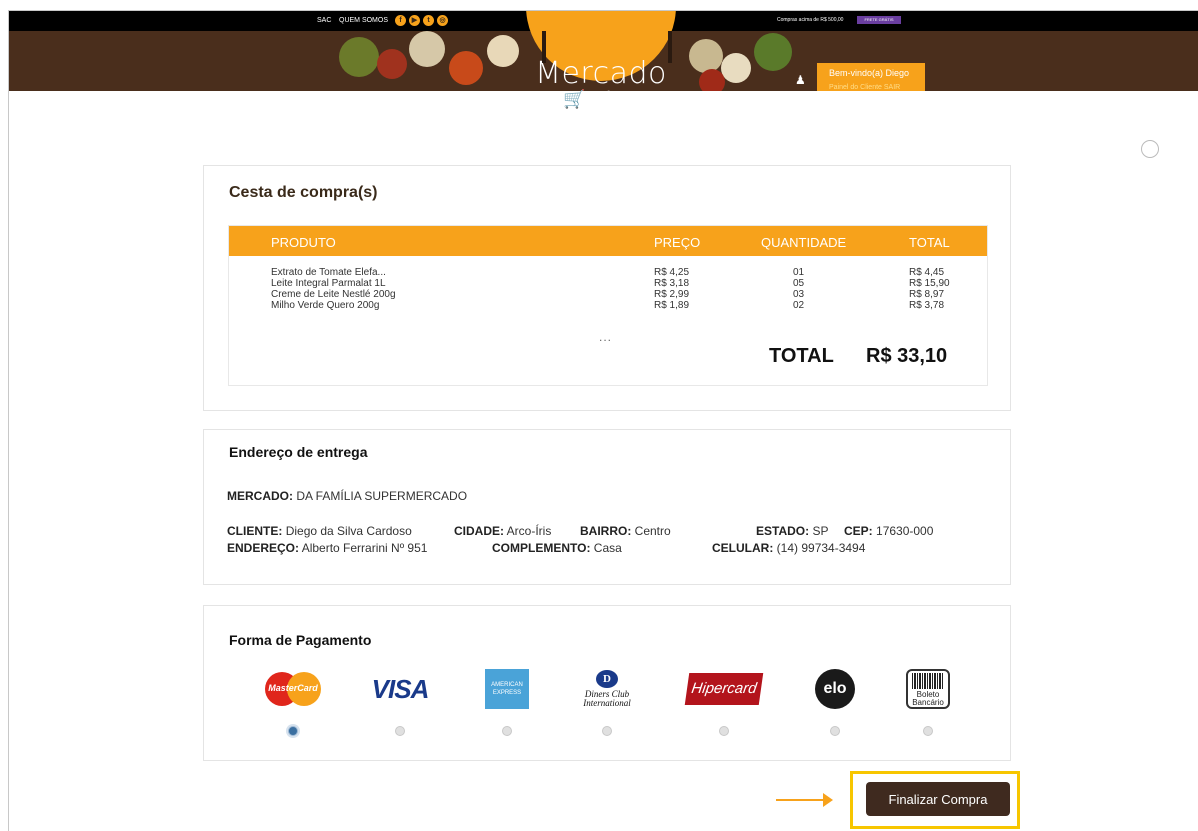 The image size is (1198, 831). I want to click on item-produto: Milho Verde Quero 200g, so click(325, 305).